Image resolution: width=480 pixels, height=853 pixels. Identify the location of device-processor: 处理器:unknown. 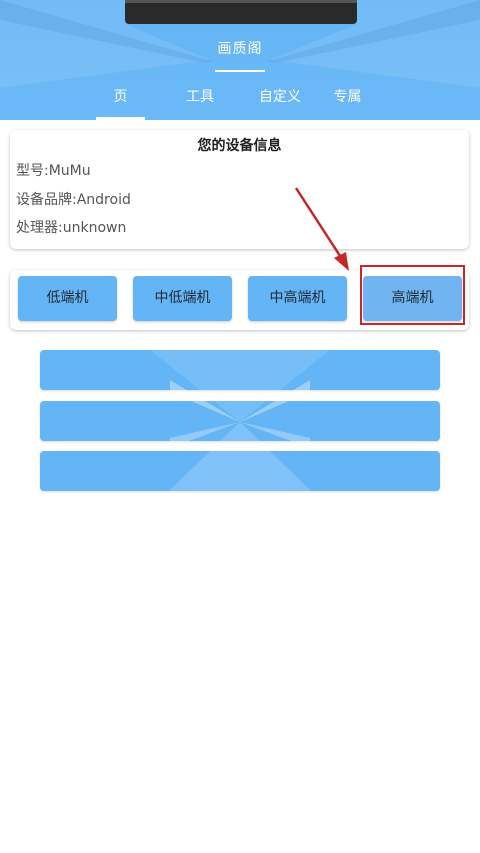
(71, 228).